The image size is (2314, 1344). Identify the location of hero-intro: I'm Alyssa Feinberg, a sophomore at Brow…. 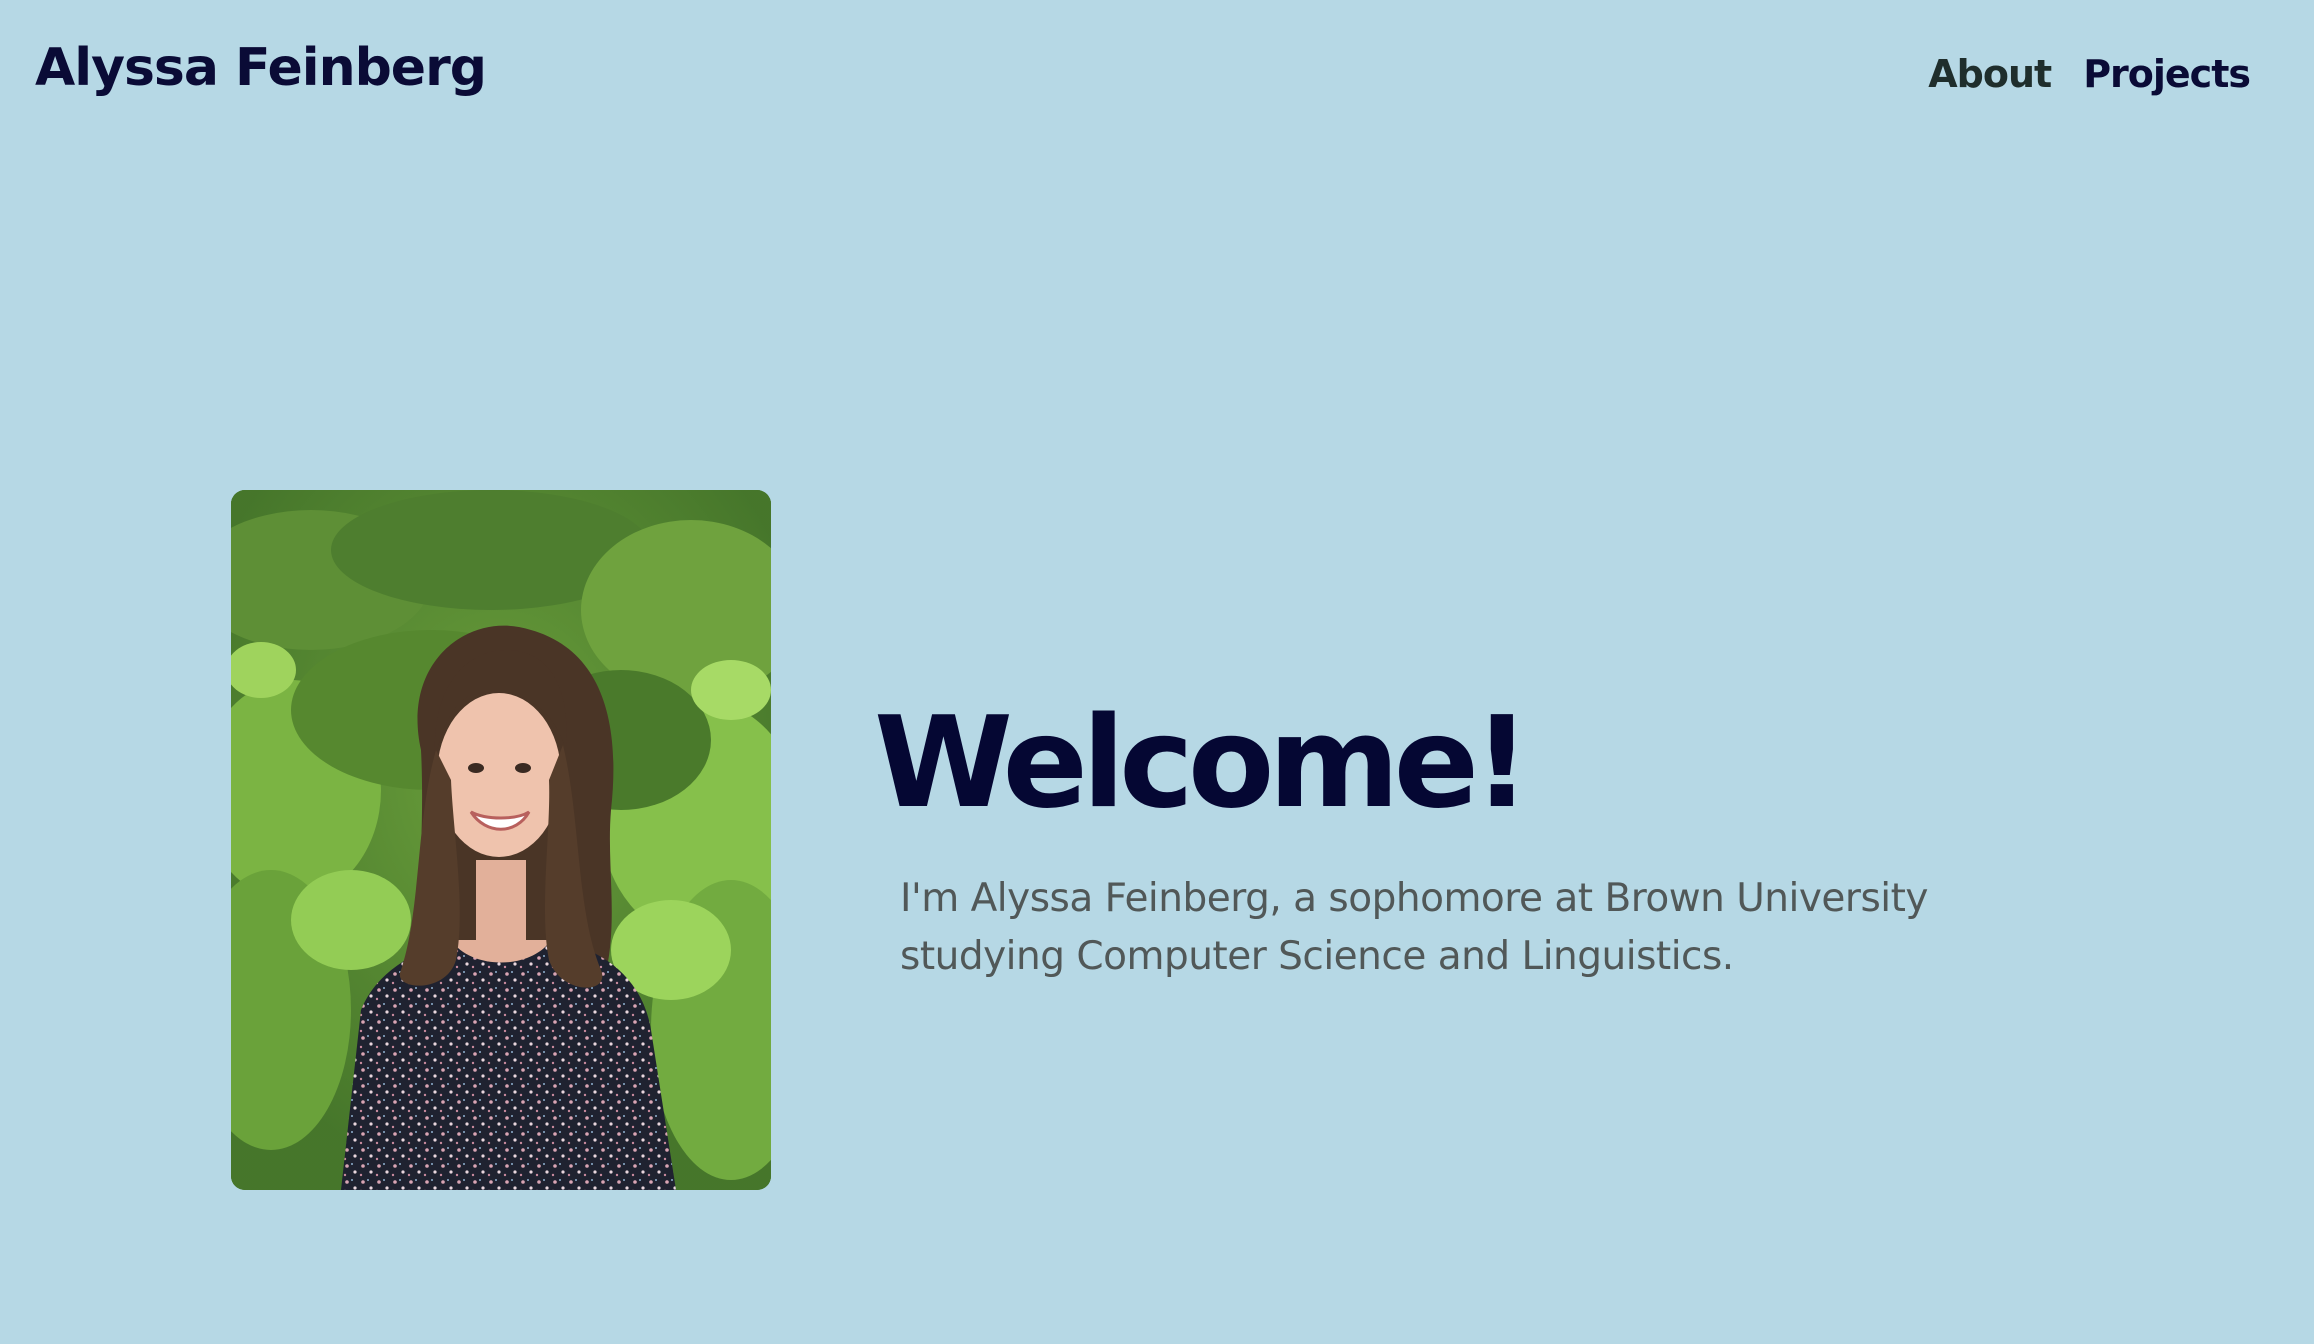
(1414, 927).